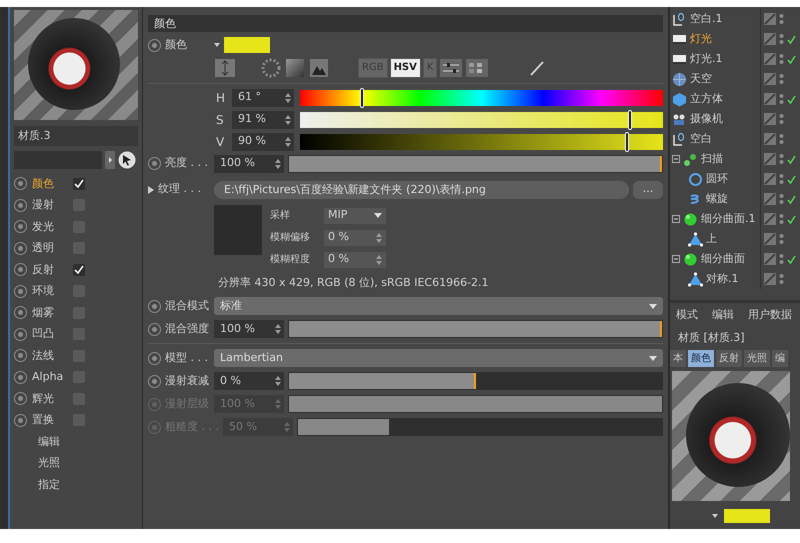 The width and height of the screenshot is (800, 543). What do you see at coordinates (295, 68) in the screenshot?
I see `gradient-square-icon` at bounding box center [295, 68].